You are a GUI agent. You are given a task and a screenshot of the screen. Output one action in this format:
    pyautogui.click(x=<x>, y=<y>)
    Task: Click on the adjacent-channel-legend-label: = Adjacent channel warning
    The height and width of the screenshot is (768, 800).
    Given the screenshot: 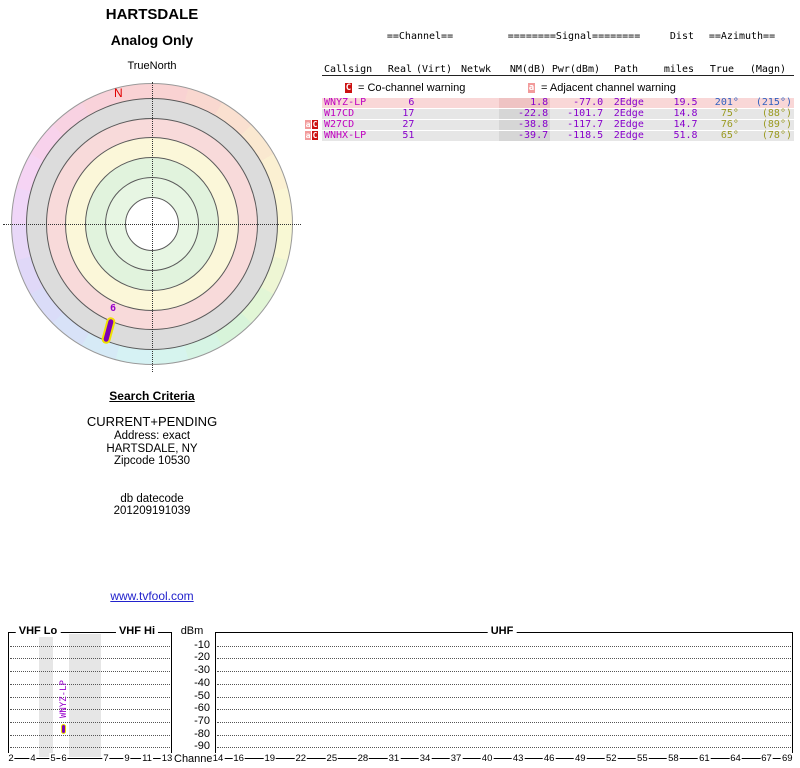 What is the action you would take?
    pyautogui.click(x=608, y=88)
    